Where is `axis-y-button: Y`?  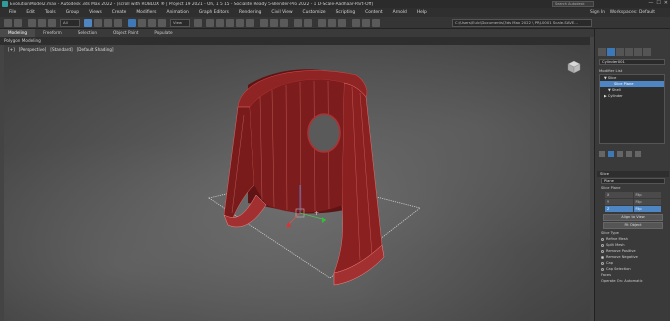
axis-y-button: Y is located at coordinates (619, 202).